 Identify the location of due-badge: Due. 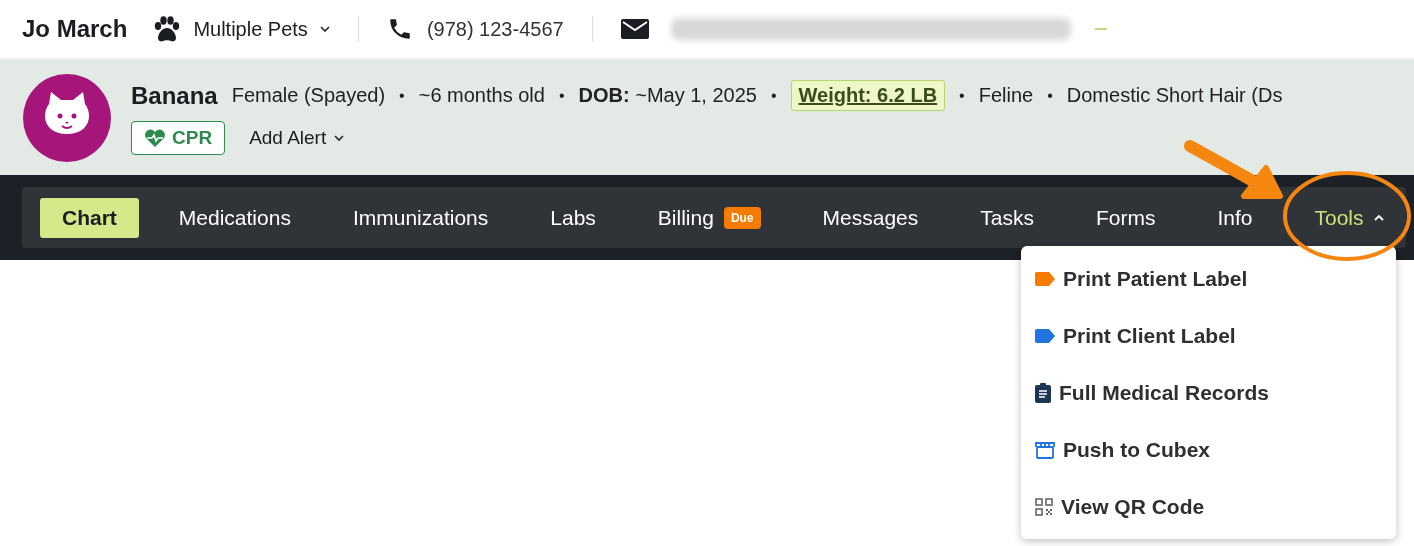
(742, 217).